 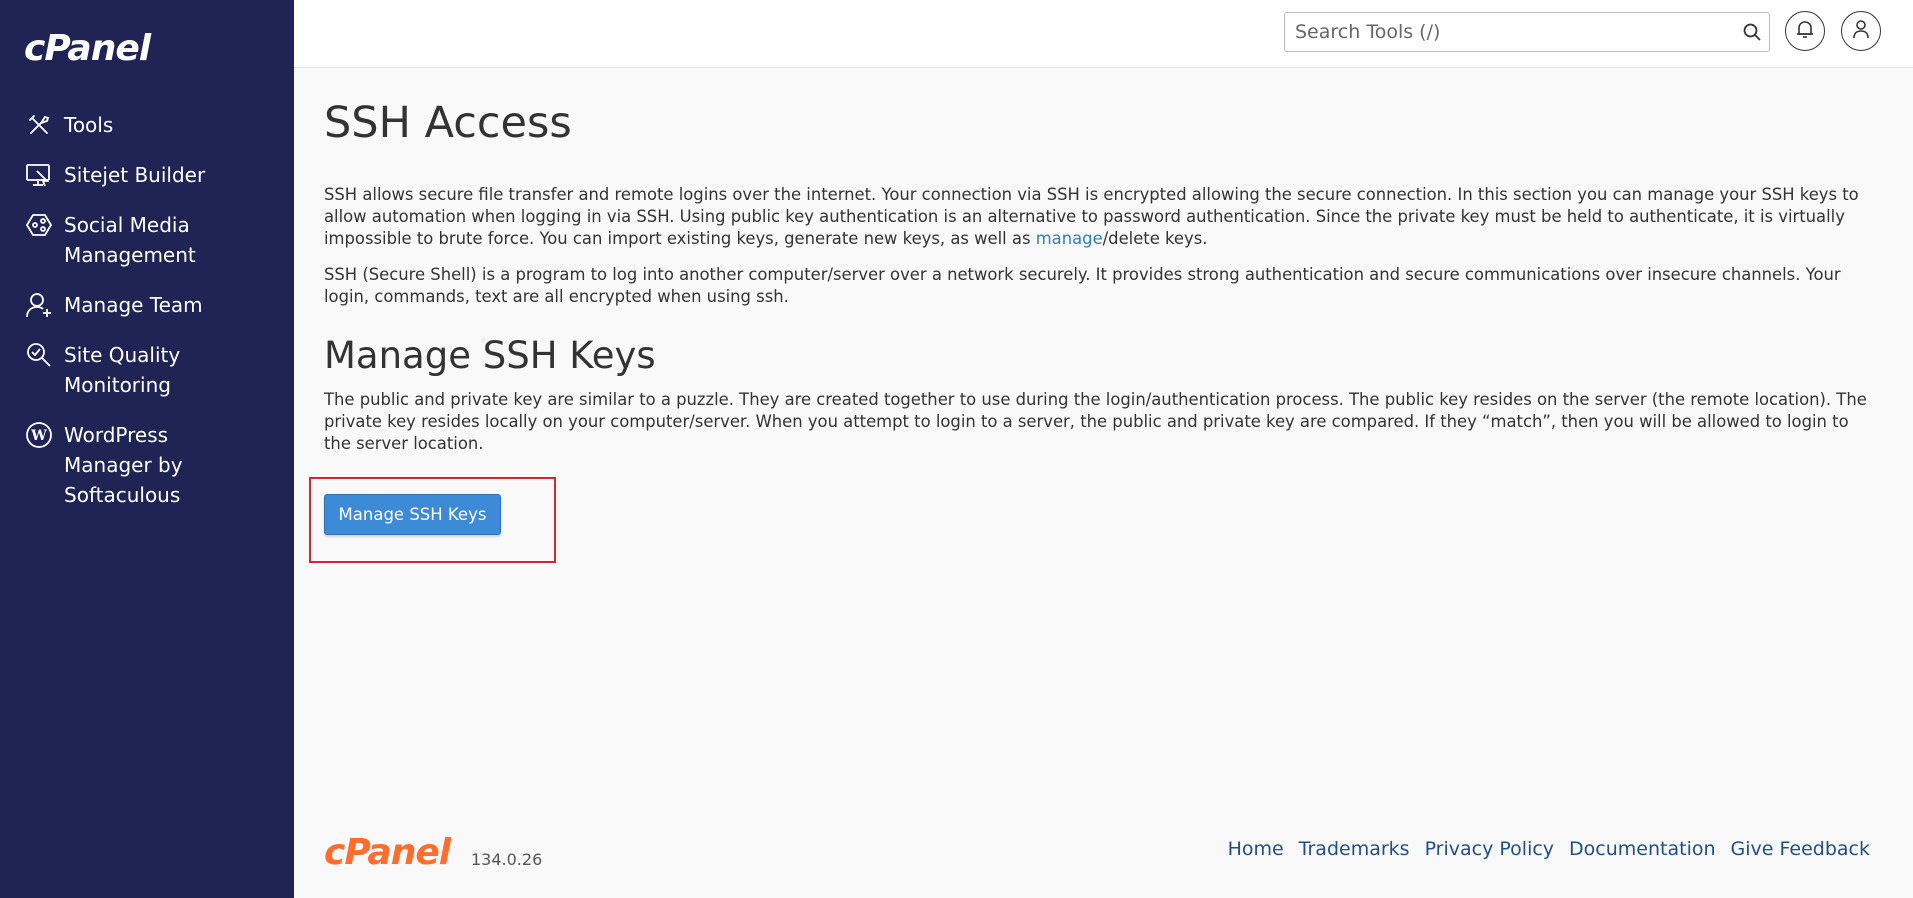 I want to click on user-icon, so click(x=1861, y=31).